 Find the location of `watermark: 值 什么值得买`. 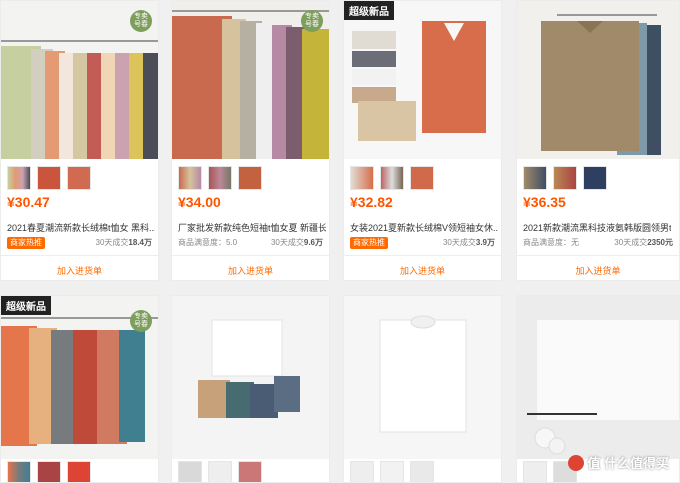

watermark: 值 什么值得买 is located at coordinates (618, 462).